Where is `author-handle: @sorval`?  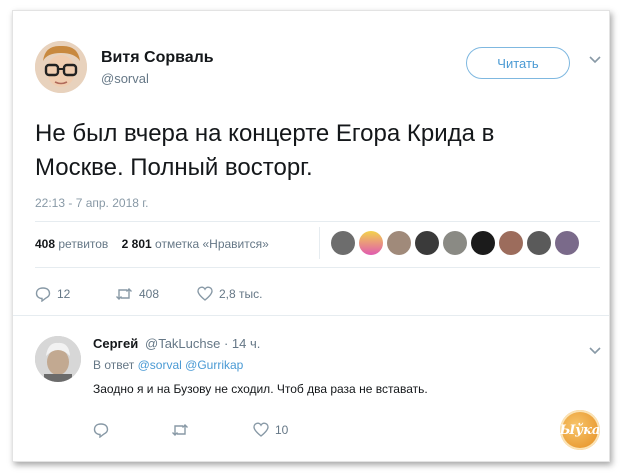 author-handle: @sorval is located at coordinates (125, 78).